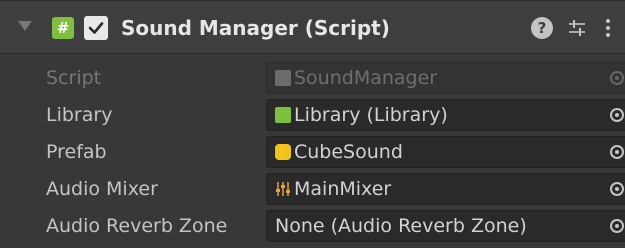  I want to click on component-title: Sound Manager (Script), so click(255, 28).